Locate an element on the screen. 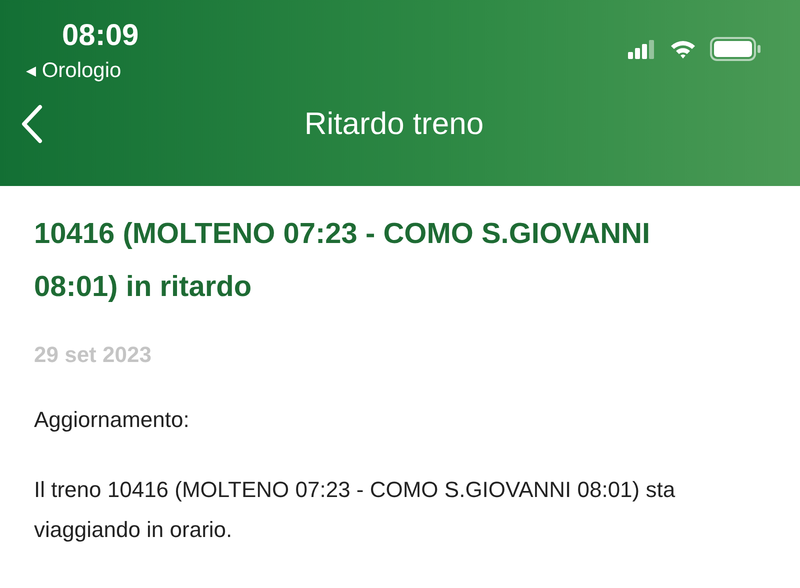 The height and width of the screenshot is (588, 800). article-date: 29 set 2023 is located at coordinates (93, 355).